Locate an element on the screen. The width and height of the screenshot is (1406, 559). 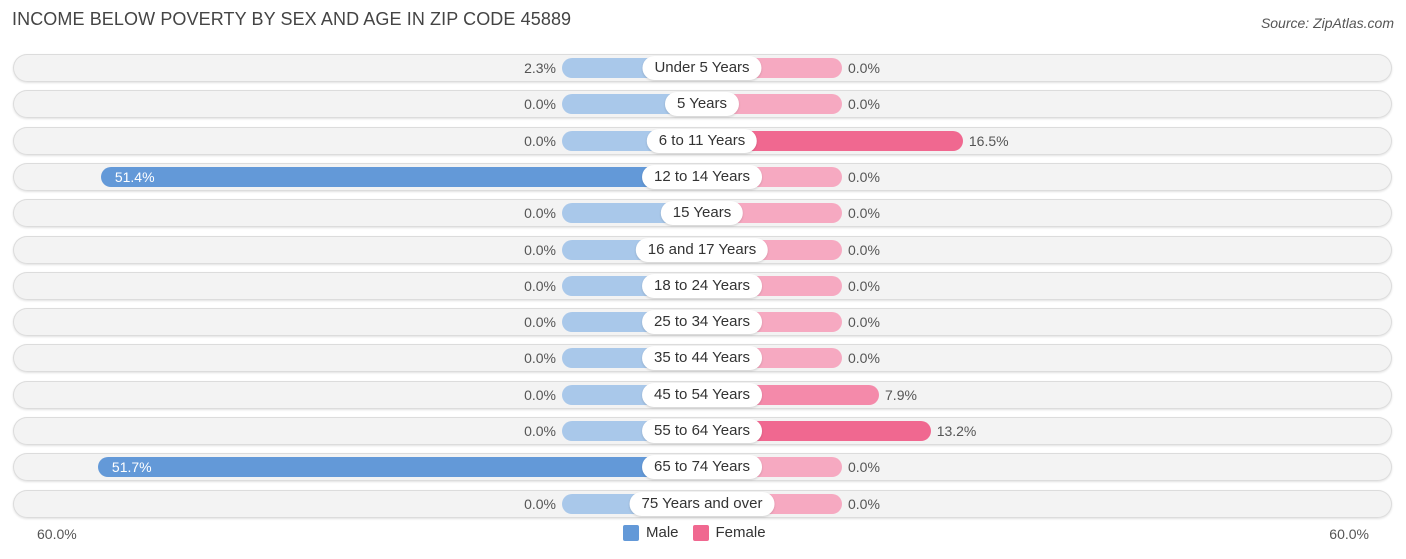
category-label: 55 to 64 Years is located at coordinates (702, 431).